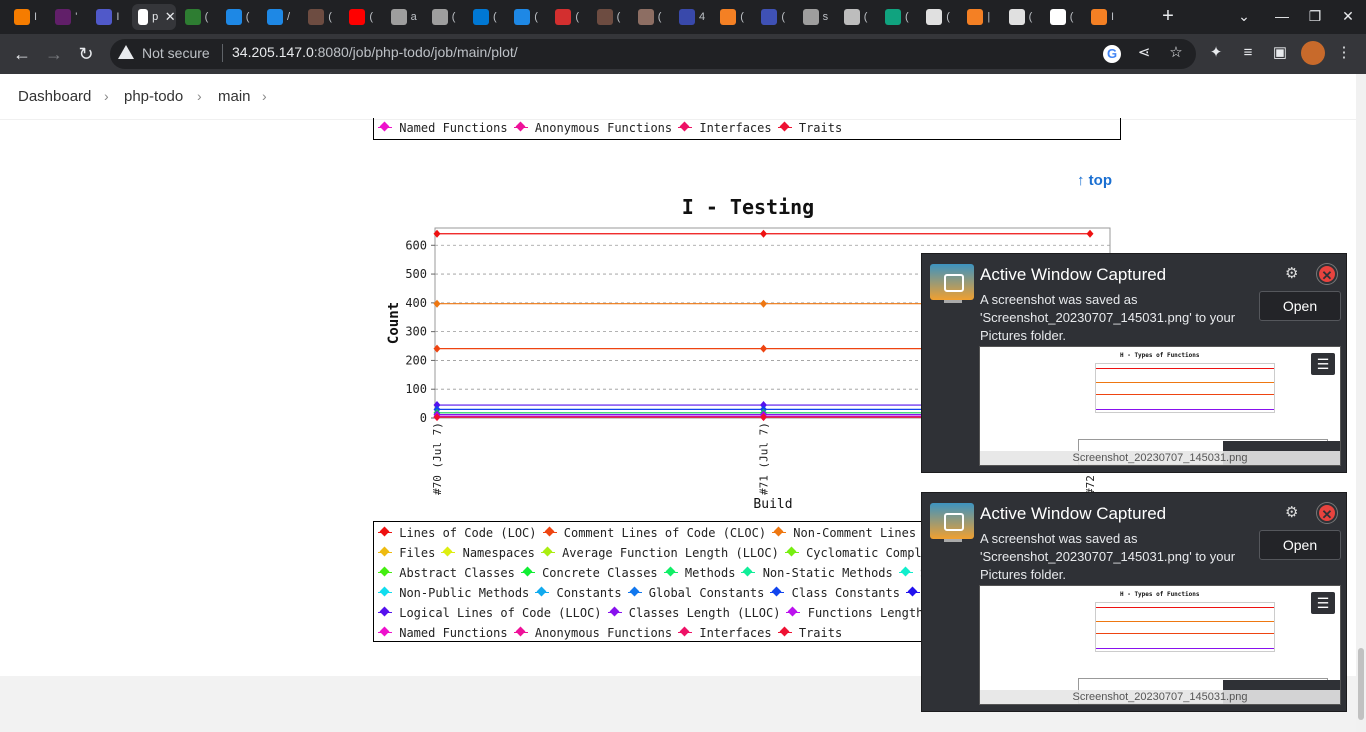 This screenshot has height=732, width=1366. I want to click on breadcrumb-main: main, so click(234, 96).